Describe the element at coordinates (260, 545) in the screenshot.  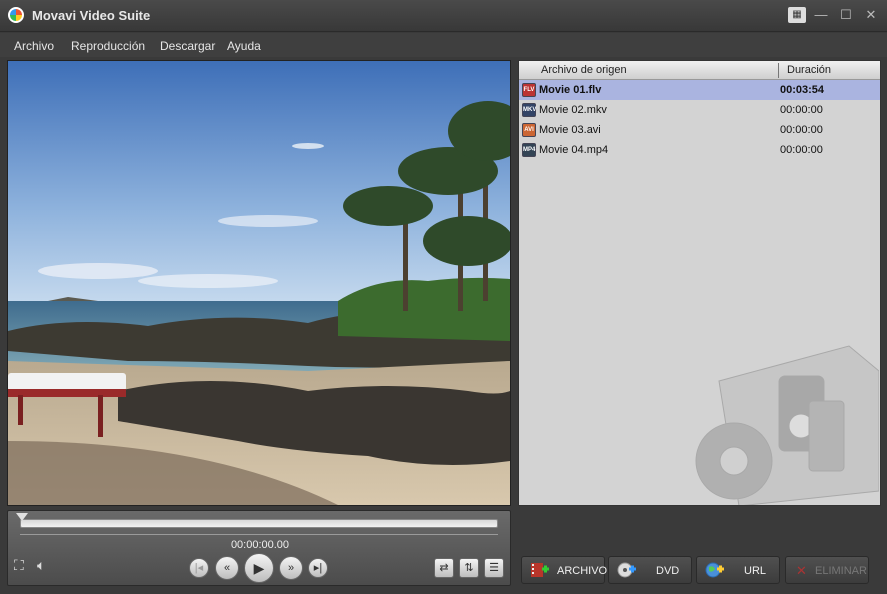
I see `timecode-display: 00:00:00.00` at that location.